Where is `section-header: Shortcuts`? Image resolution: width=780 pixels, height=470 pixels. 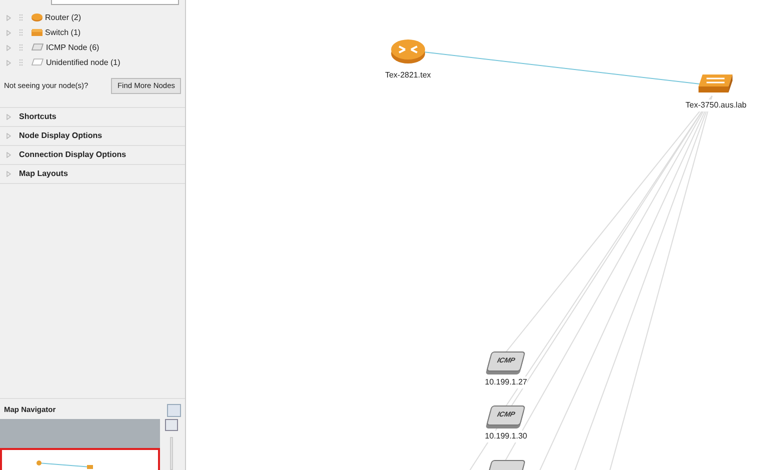
section-header: Shortcuts is located at coordinates (92, 117).